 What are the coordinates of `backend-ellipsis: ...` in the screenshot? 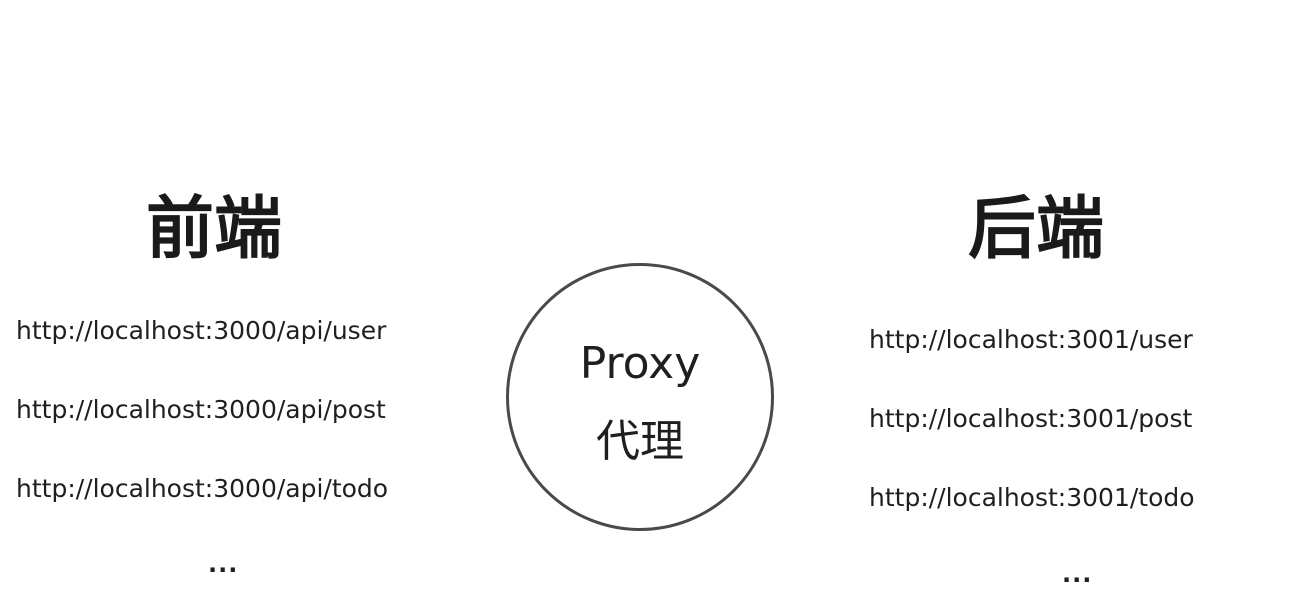 It's located at (1077, 574).